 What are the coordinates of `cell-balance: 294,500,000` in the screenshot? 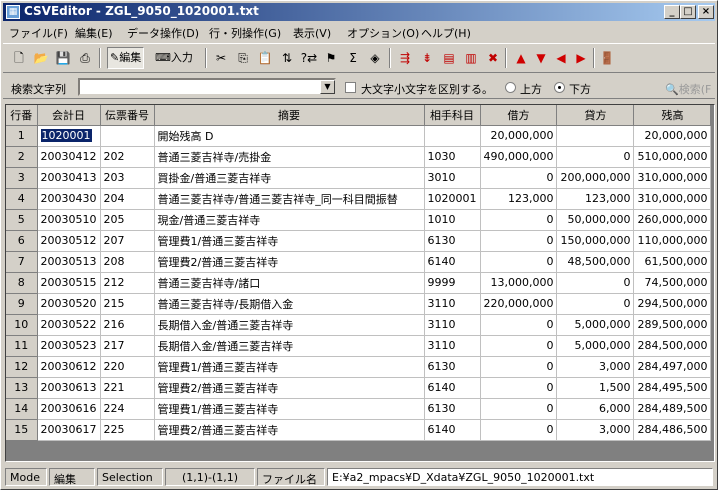 It's located at (672, 304).